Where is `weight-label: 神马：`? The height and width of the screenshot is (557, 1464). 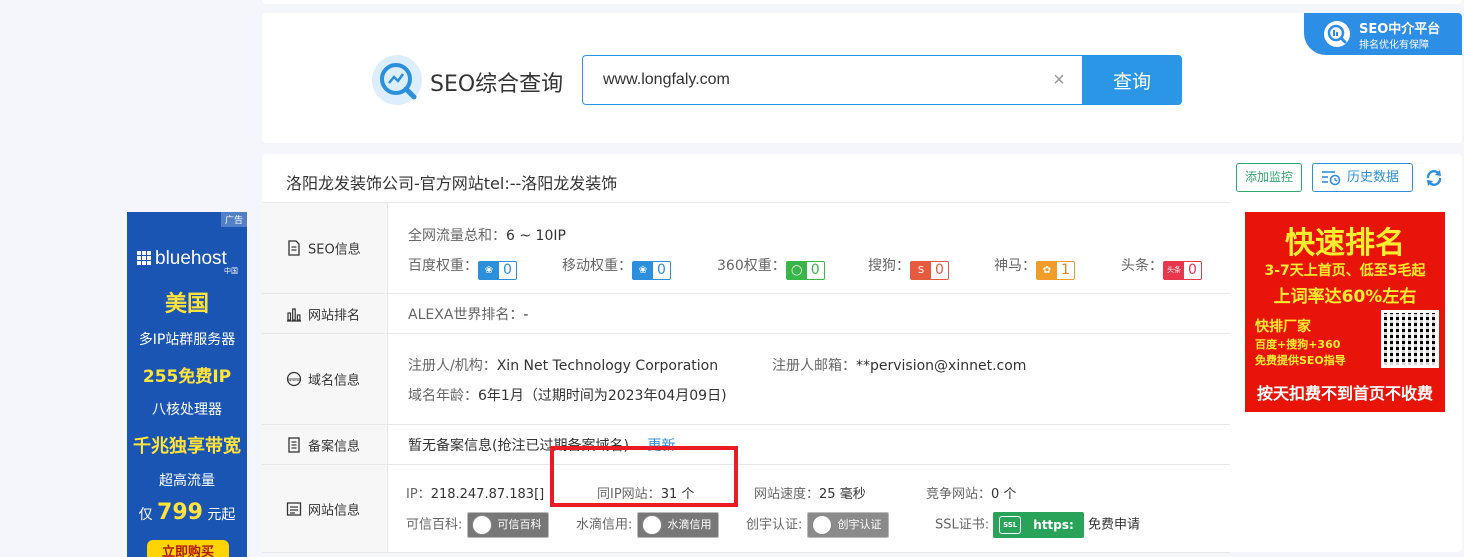 weight-label: 神马： is located at coordinates (1015, 266).